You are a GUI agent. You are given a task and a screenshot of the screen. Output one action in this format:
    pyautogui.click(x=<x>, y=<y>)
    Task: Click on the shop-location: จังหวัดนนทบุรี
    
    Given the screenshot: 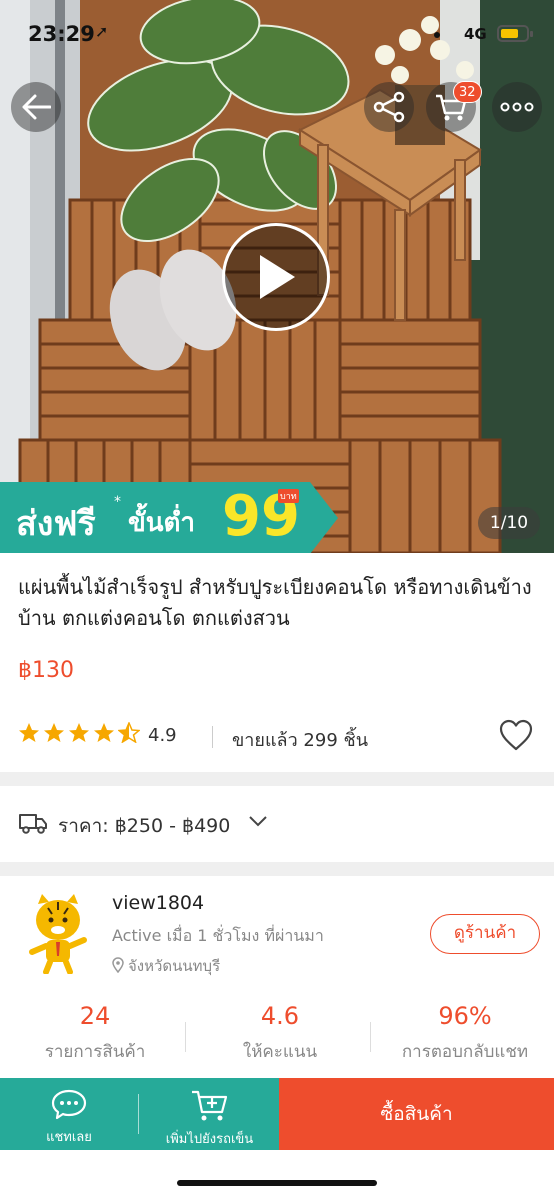 What is the action you would take?
    pyautogui.click(x=166, y=966)
    